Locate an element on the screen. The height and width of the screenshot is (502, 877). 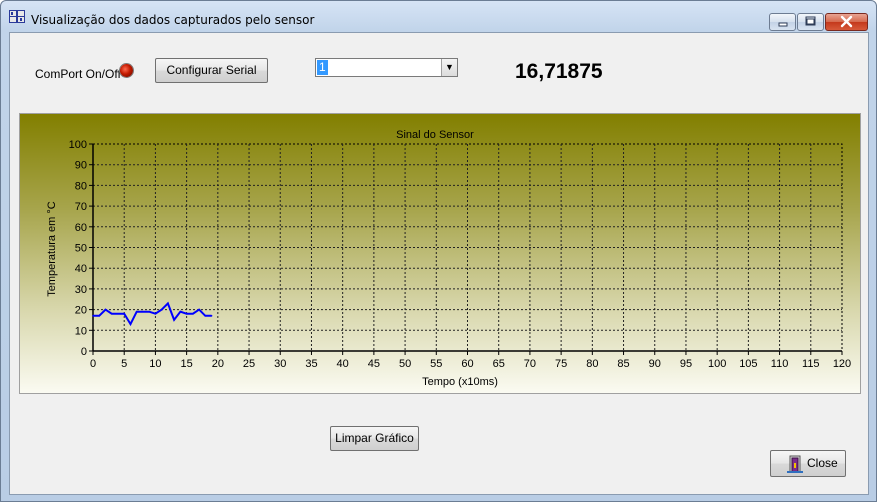
x-tick-label: 30 is located at coordinates (280, 364).